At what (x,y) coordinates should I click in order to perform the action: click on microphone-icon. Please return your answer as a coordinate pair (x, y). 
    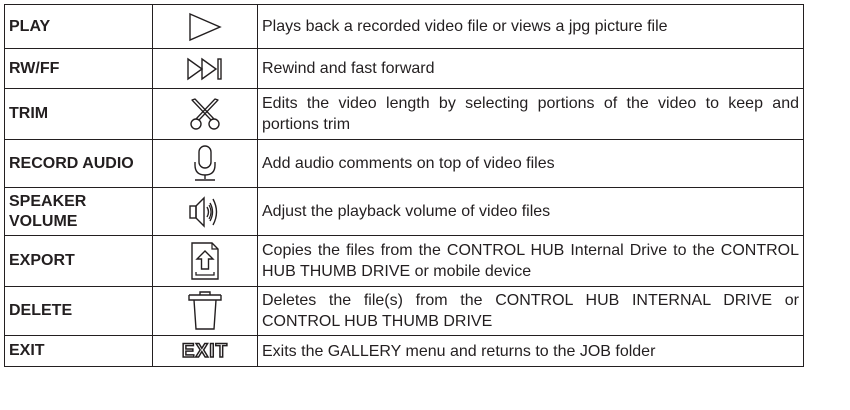
    Looking at the image, I should click on (205, 164).